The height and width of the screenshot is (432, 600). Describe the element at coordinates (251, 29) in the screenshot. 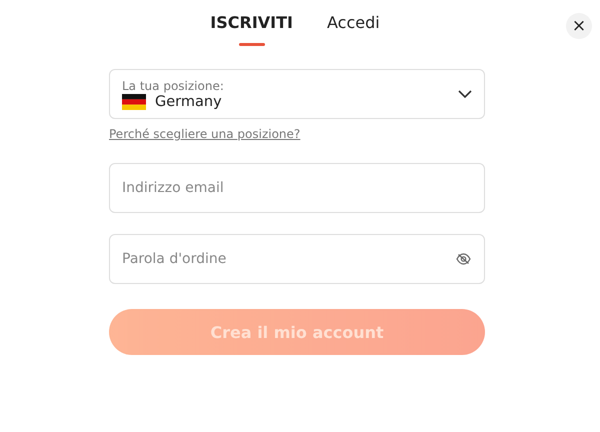

I see `tab: ISCRIVITI` at that location.